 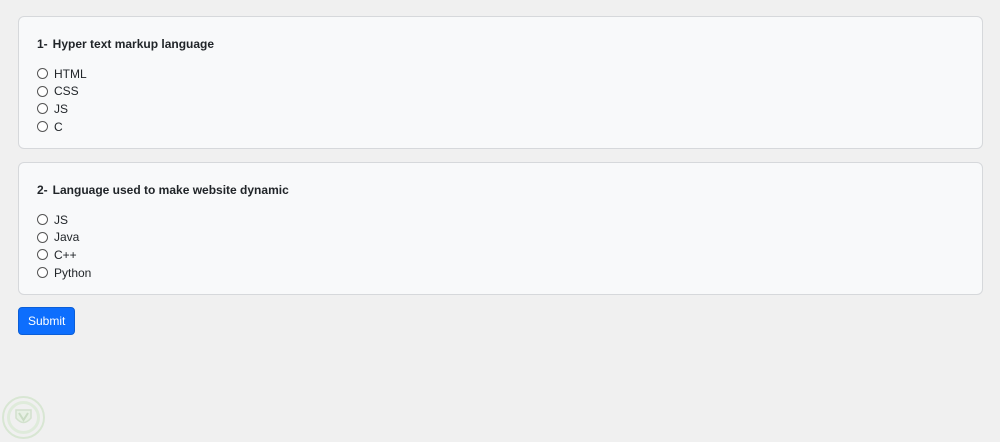 What do you see at coordinates (500, 273) in the screenshot?
I see `answer-option: Python` at bounding box center [500, 273].